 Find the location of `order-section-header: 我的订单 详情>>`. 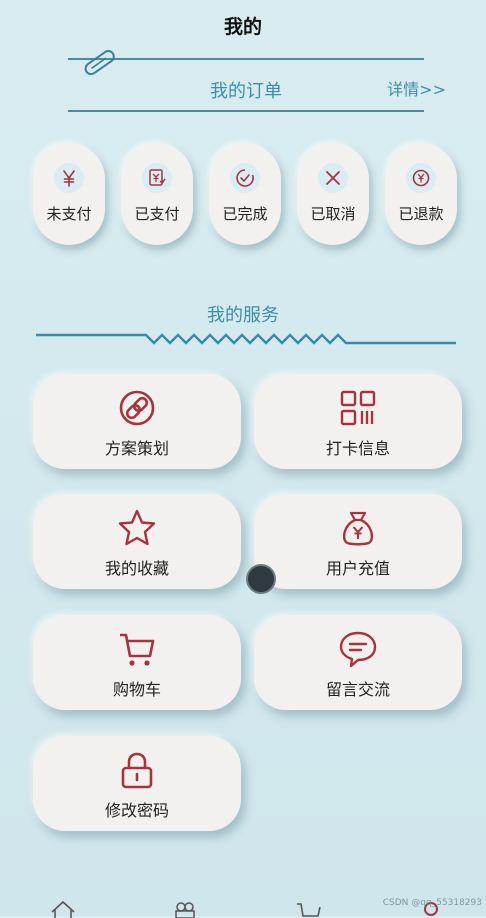

order-section-header: 我的订单 详情>> is located at coordinates (257, 82).